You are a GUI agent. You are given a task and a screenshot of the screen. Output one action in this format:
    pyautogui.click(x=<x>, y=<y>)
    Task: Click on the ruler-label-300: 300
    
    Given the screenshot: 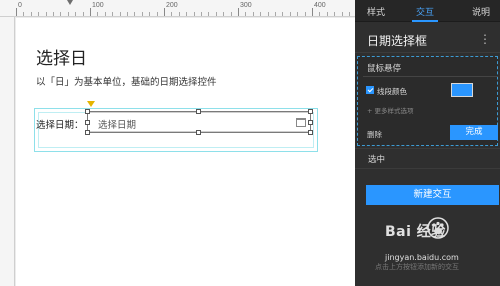 What is the action you would take?
    pyautogui.click(x=246, y=5)
    